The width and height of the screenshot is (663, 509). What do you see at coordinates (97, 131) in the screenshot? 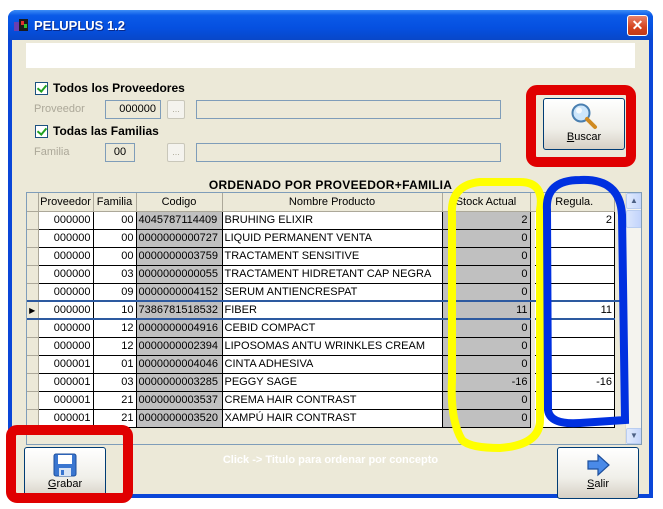
I see `all-families-checkbox-row: Todas las Familias` at bounding box center [97, 131].